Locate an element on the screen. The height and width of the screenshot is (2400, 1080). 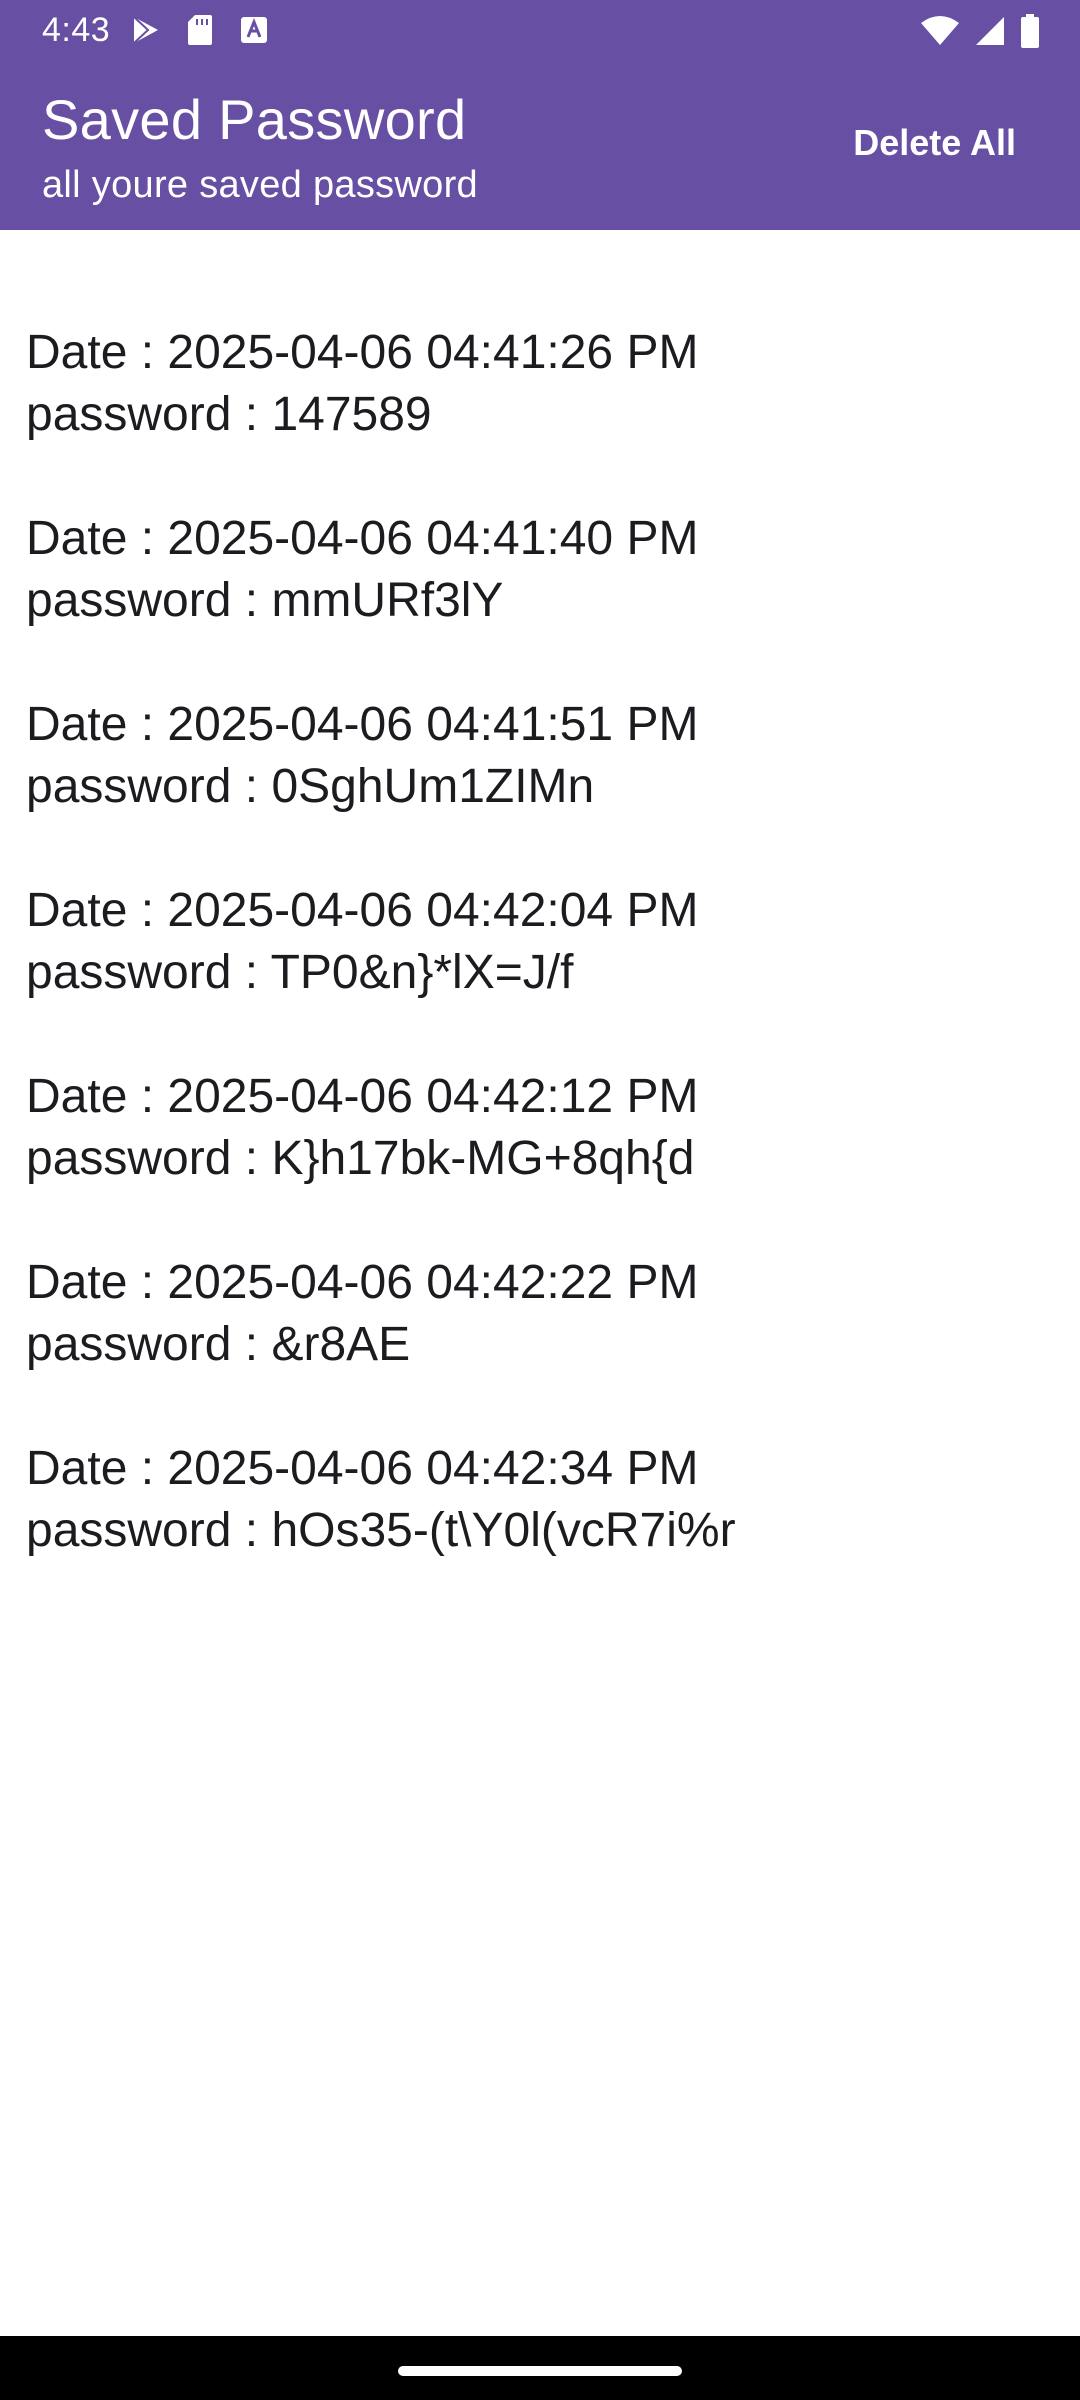
entry-date: Date : 2025-04-06 04:42:04 PM is located at coordinates (362, 910).